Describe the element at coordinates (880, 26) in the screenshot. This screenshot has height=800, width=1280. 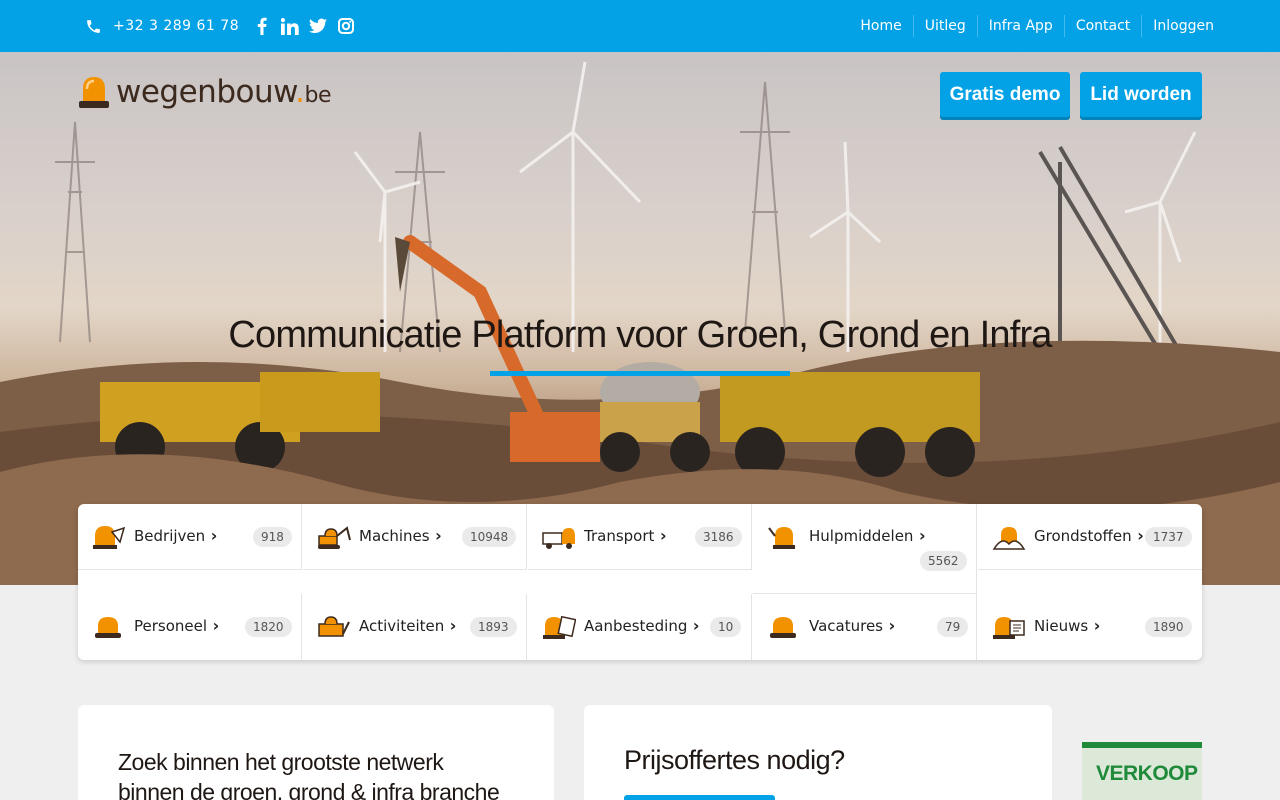
I see `nav-home: Home` at that location.